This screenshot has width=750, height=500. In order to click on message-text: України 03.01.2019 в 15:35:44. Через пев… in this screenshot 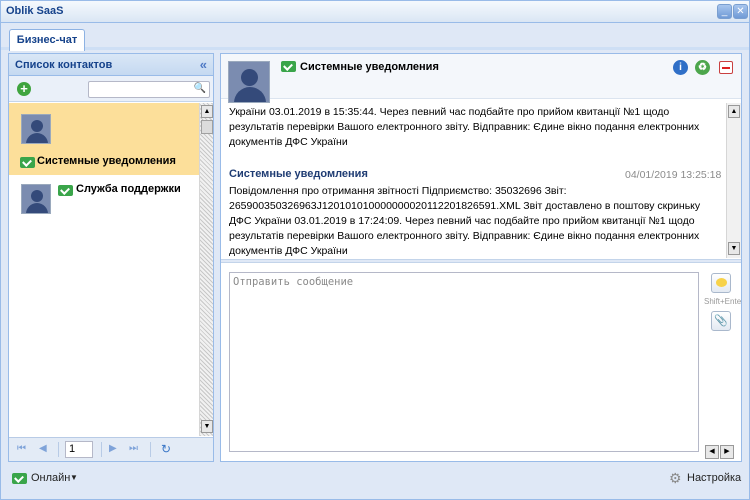, I will do `click(464, 127)`.